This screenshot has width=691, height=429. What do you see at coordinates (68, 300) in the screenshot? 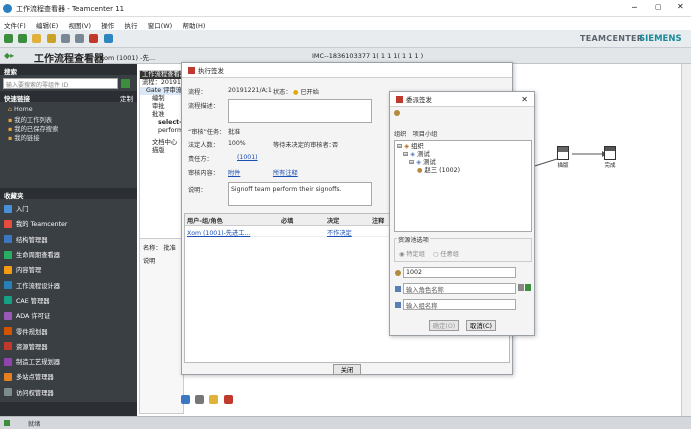
I see `app-cae-manager: CAE 管理器` at bounding box center [68, 300].